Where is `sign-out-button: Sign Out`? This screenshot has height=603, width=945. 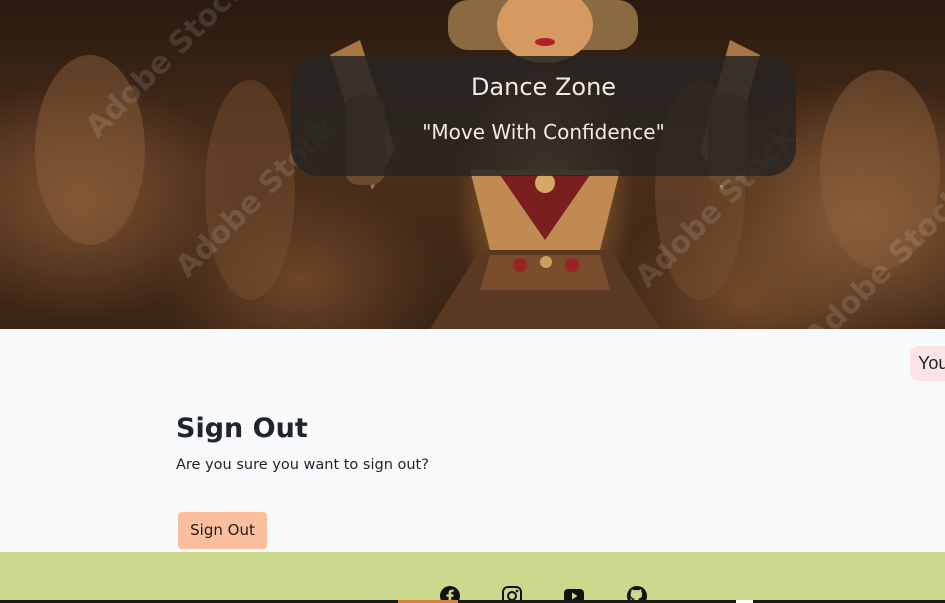
sign-out-button: Sign Out is located at coordinates (222, 530).